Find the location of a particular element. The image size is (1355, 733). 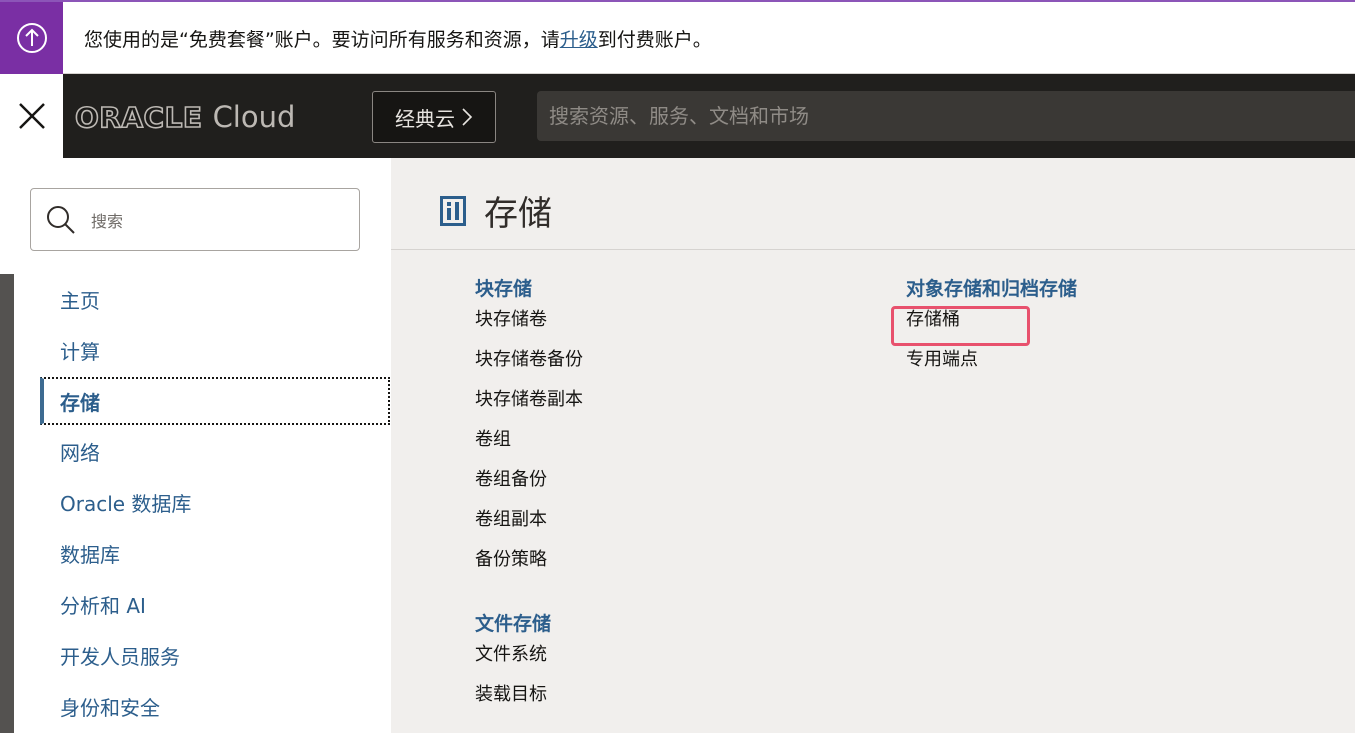

page-title: 存储 is located at coordinates (518, 214).